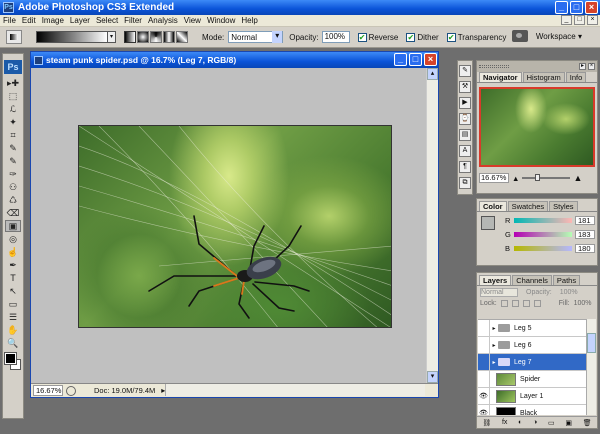 Image resolution: width=600 pixels, height=434 pixels. Describe the element at coordinates (533, 345) in the screenshot. I see `layer-group-row: ▸ Leg 6` at that location.